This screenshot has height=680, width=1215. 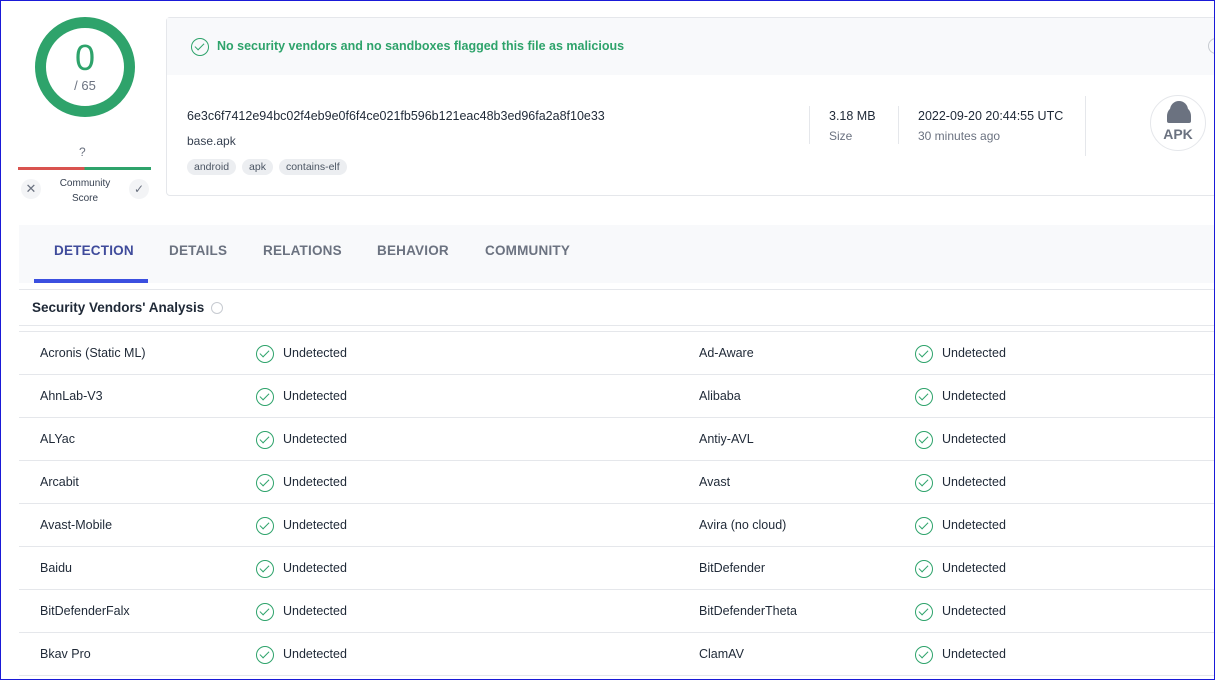 What do you see at coordinates (198, 250) in the screenshot?
I see `tab-details: DETAILS` at bounding box center [198, 250].